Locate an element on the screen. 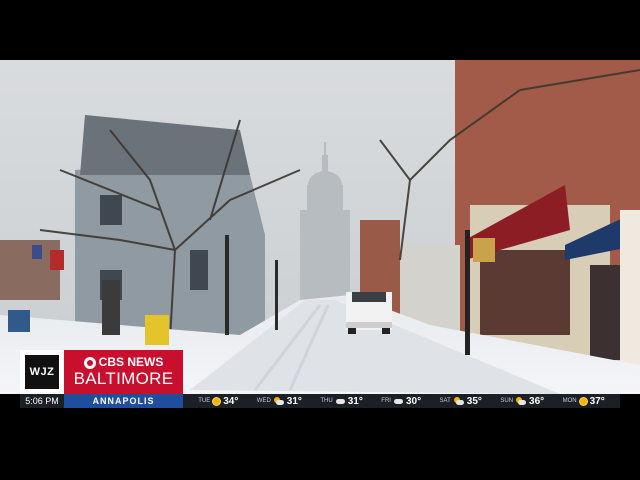 The width and height of the screenshot is (640, 480). forecast-day: MON 37° is located at coordinates (584, 401).